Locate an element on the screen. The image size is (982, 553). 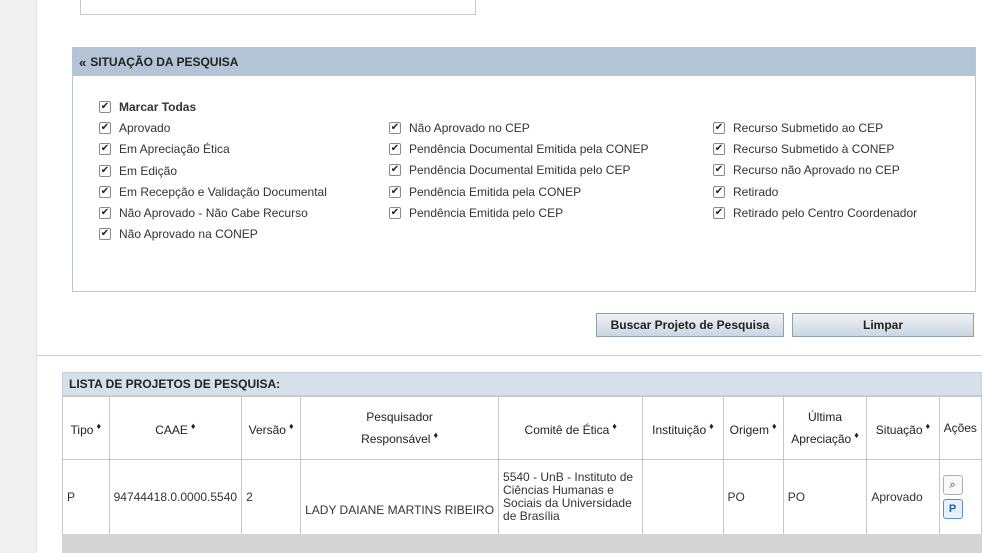
checkbox-label: Não Aprovado - Não Cabe Recurso is located at coordinates (213, 213).